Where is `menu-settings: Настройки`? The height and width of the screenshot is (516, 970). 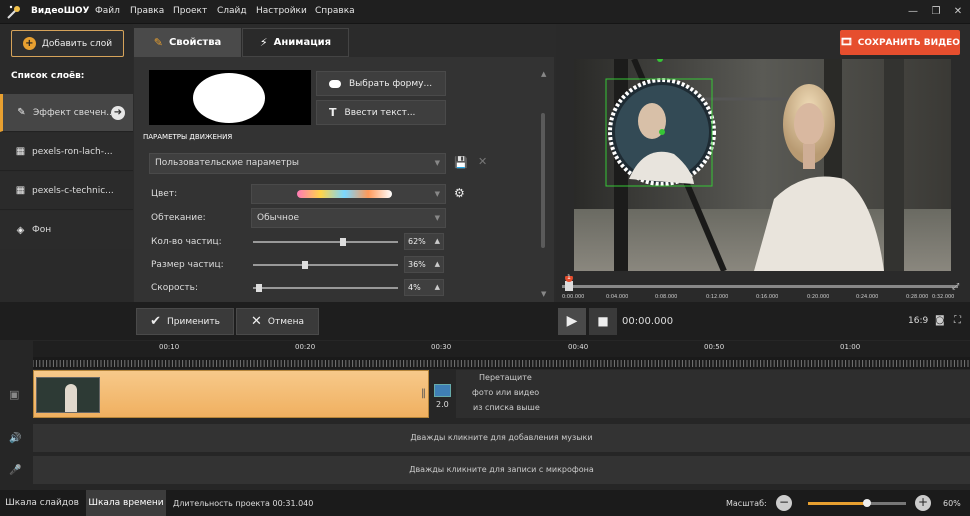 menu-settings: Настройки is located at coordinates (281, 11).